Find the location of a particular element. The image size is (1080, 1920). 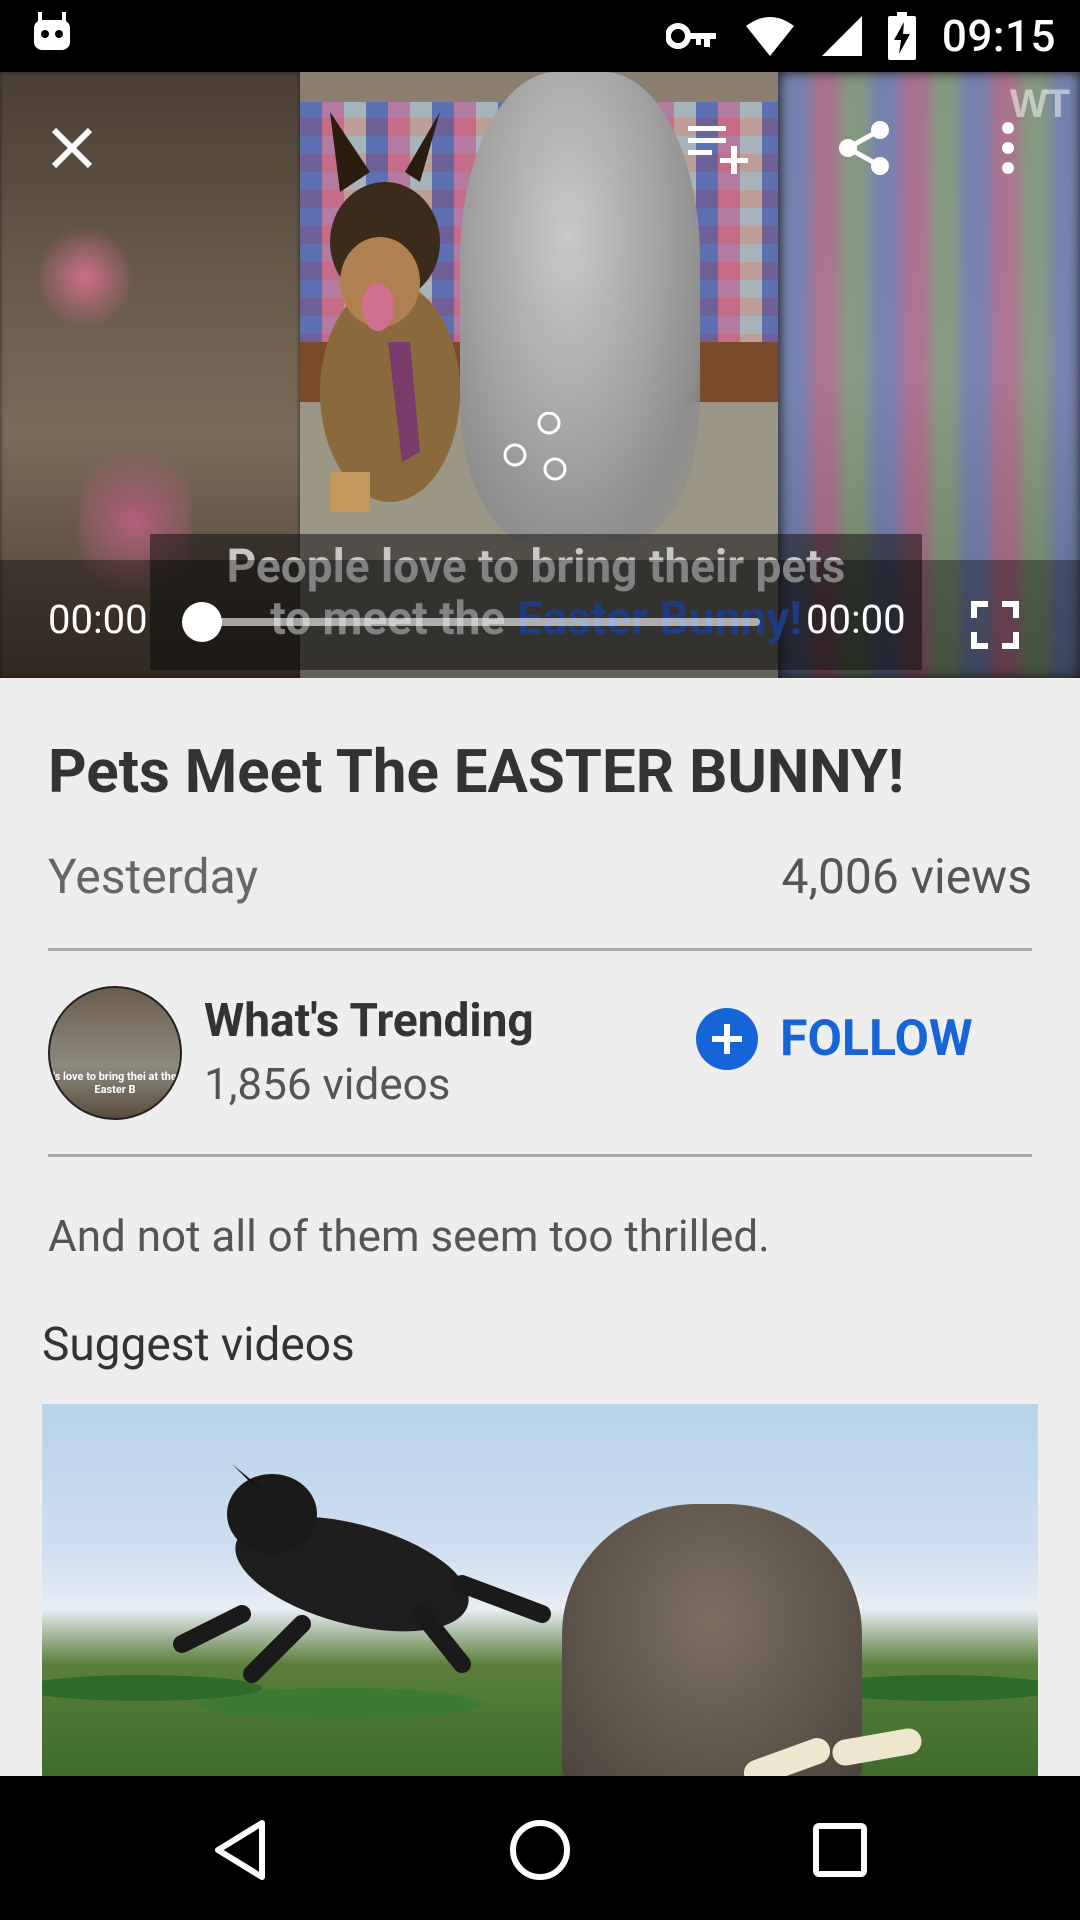

android-robot-icon is located at coordinates (52, 31).